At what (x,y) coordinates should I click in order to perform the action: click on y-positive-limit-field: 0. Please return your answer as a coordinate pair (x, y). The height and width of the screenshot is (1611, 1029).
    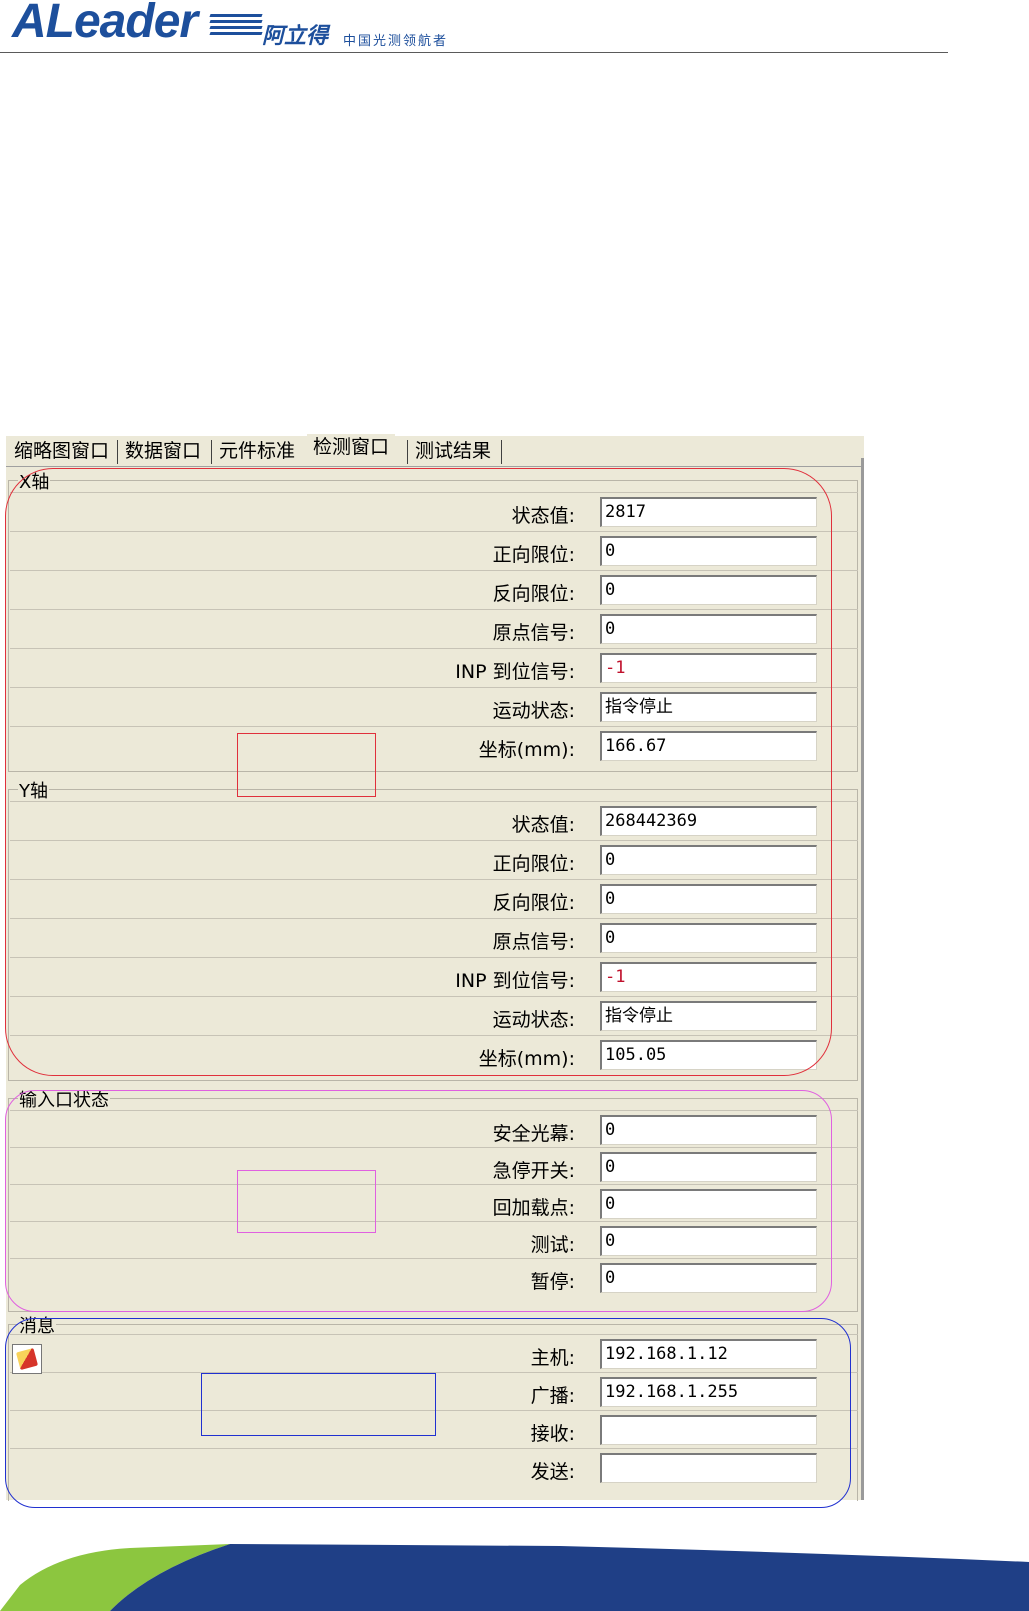
    Looking at the image, I should click on (708, 860).